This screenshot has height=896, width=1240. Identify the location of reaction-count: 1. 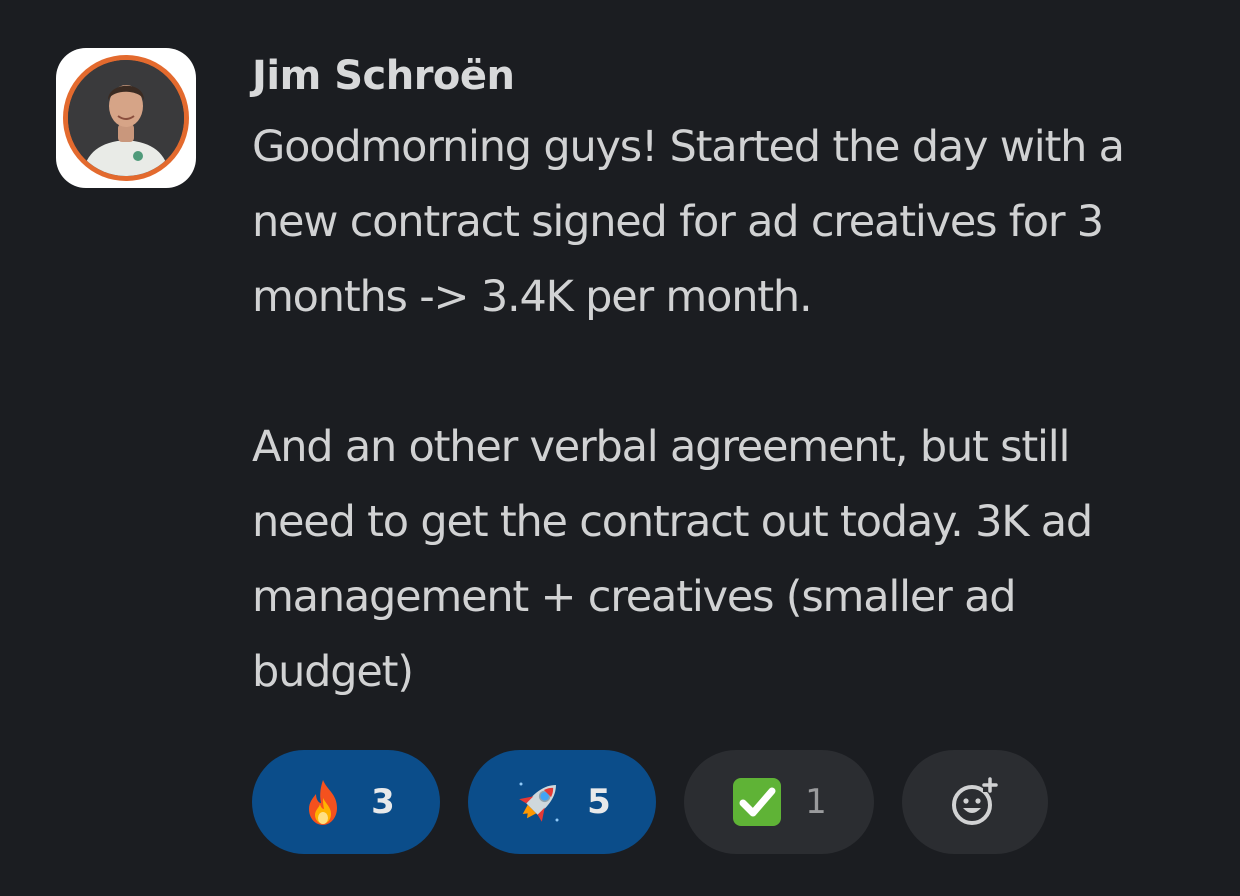
(816, 802).